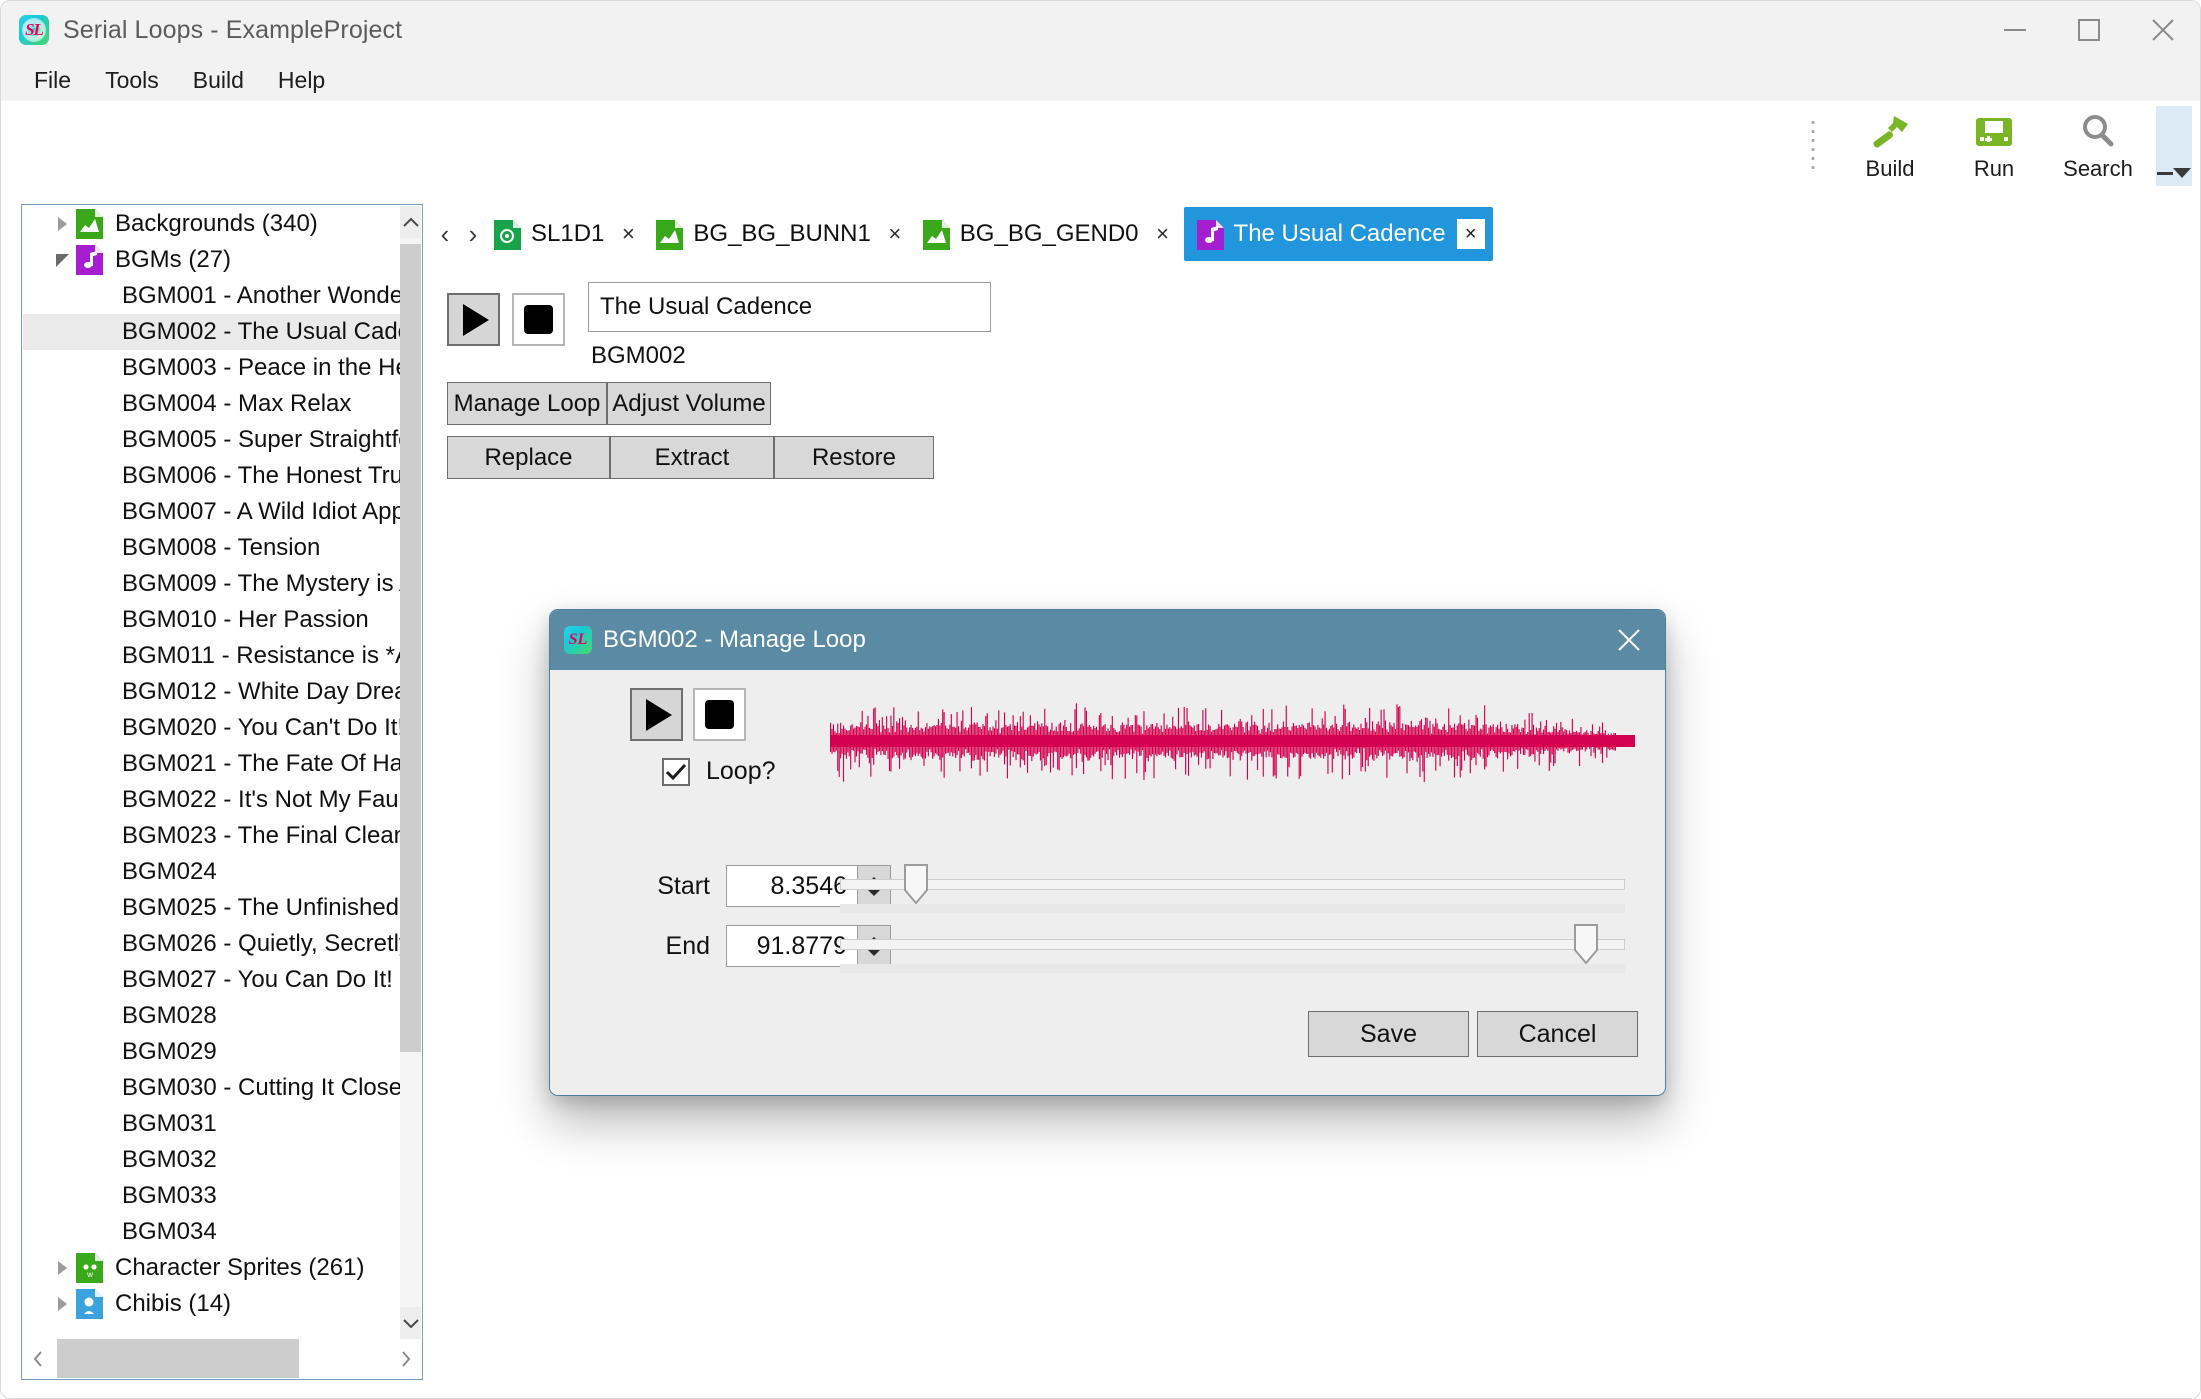 This screenshot has height=1399, width=2201. I want to click on scroll-down-icon, so click(410, 1323).